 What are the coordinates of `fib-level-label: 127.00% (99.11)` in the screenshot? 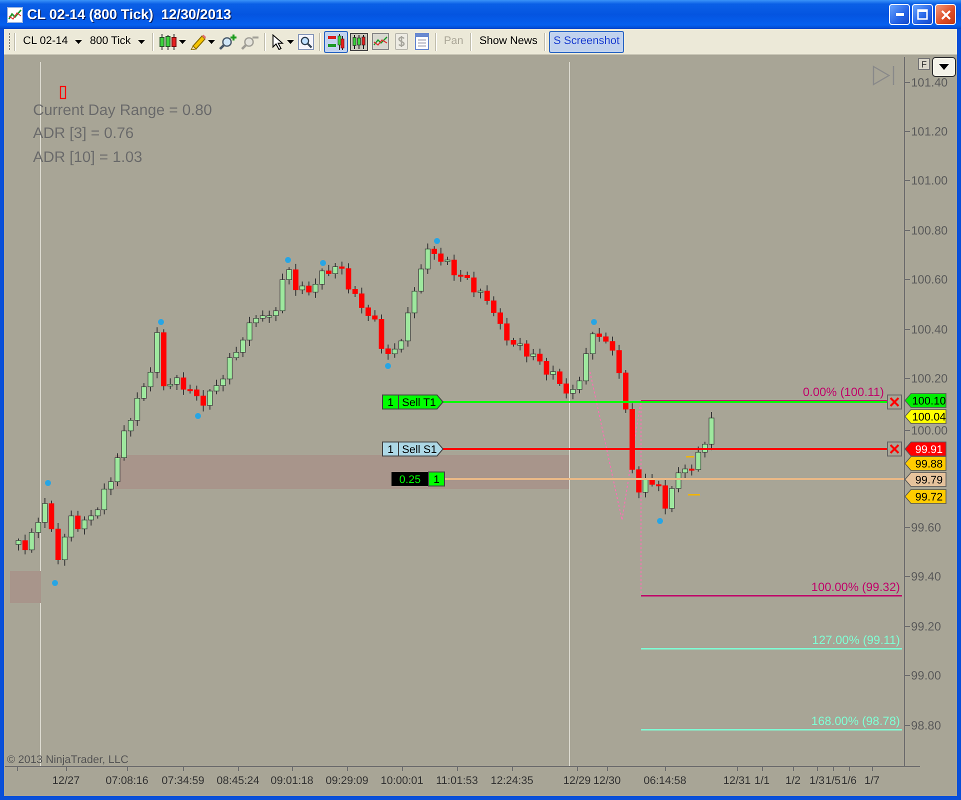 It's located at (856, 640).